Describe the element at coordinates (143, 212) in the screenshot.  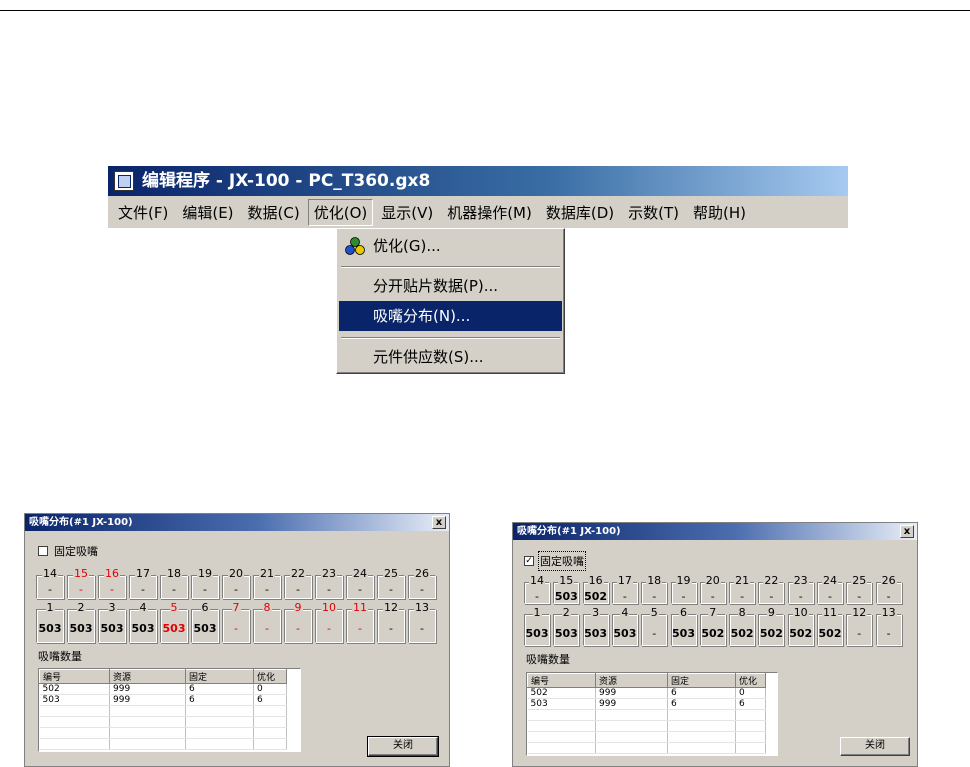
I see `menu-file: 文件(F)` at that location.